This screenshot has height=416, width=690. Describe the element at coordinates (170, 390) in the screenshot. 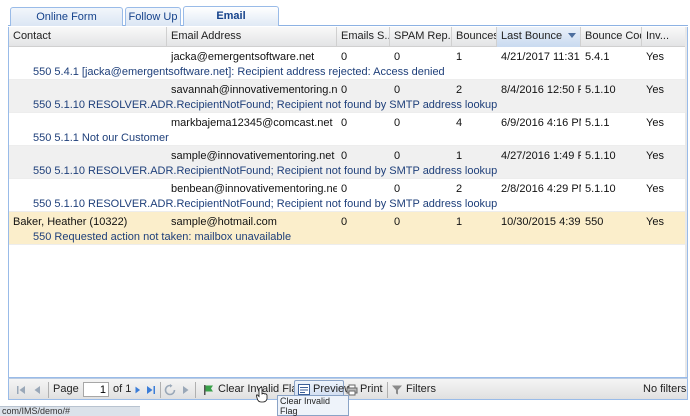

I see `refresh-icon` at that location.